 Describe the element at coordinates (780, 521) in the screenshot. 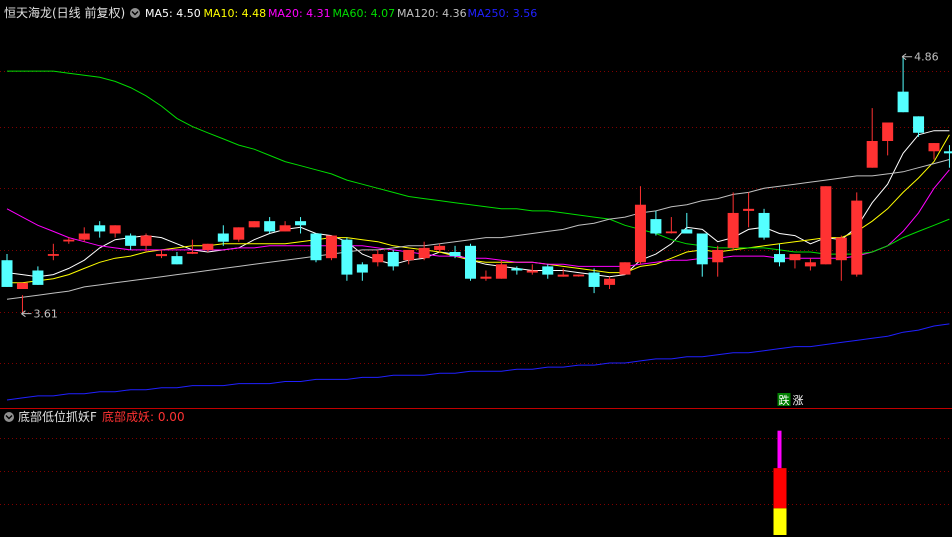

I see `indicator-bar-segment` at that location.